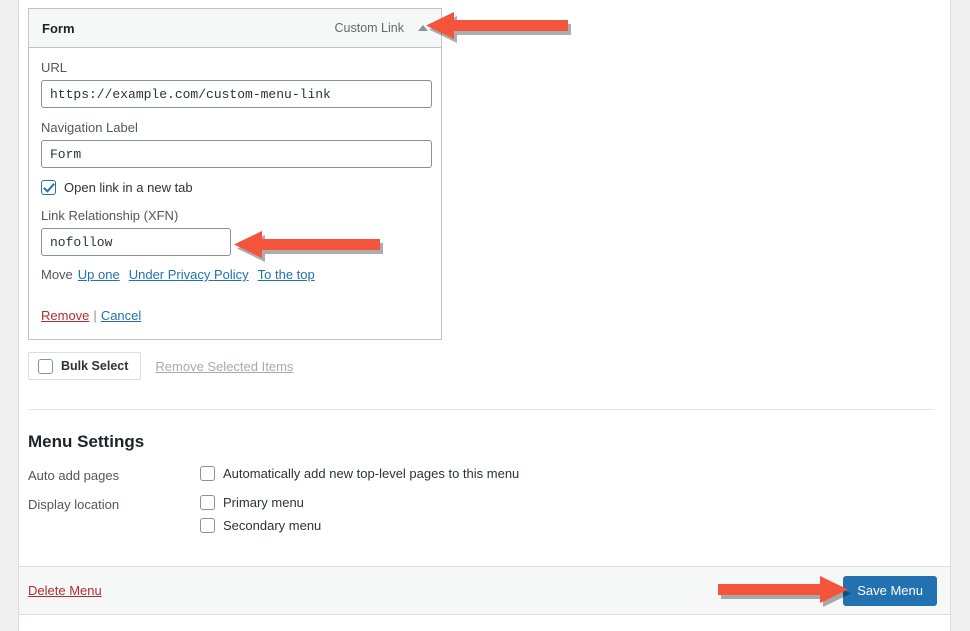  Describe the element at coordinates (65, 590) in the screenshot. I see `delete-menu-link: Delete Menu` at that location.